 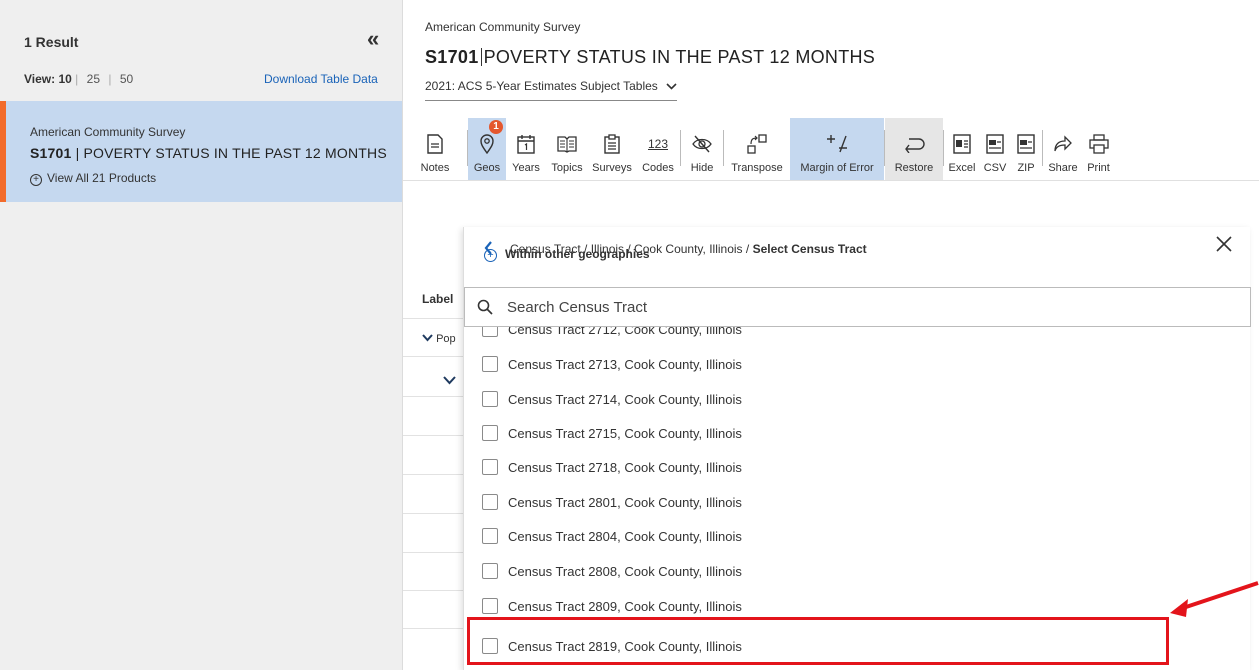 I want to click on eye-off-icon, so click(x=702, y=144).